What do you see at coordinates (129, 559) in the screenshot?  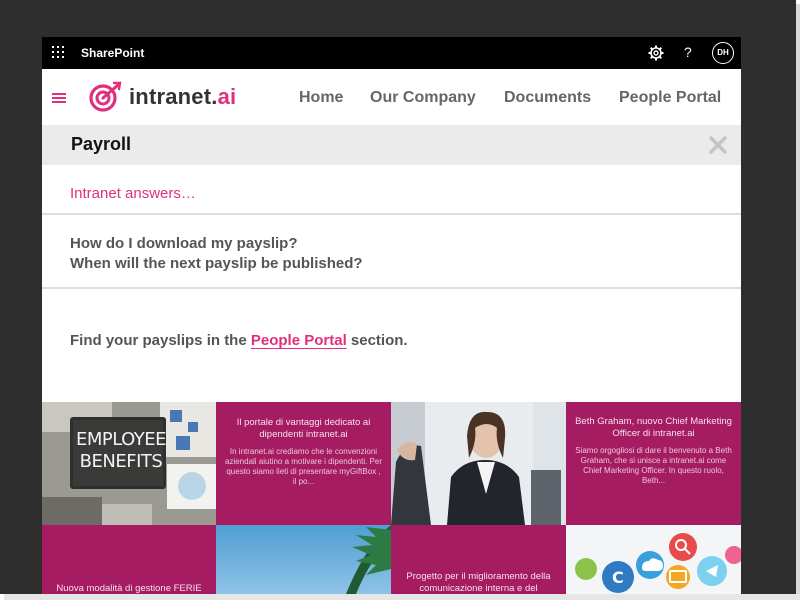 I see `tile-gestione-ferie: Nuova modalità di gestione FERIE` at bounding box center [129, 559].